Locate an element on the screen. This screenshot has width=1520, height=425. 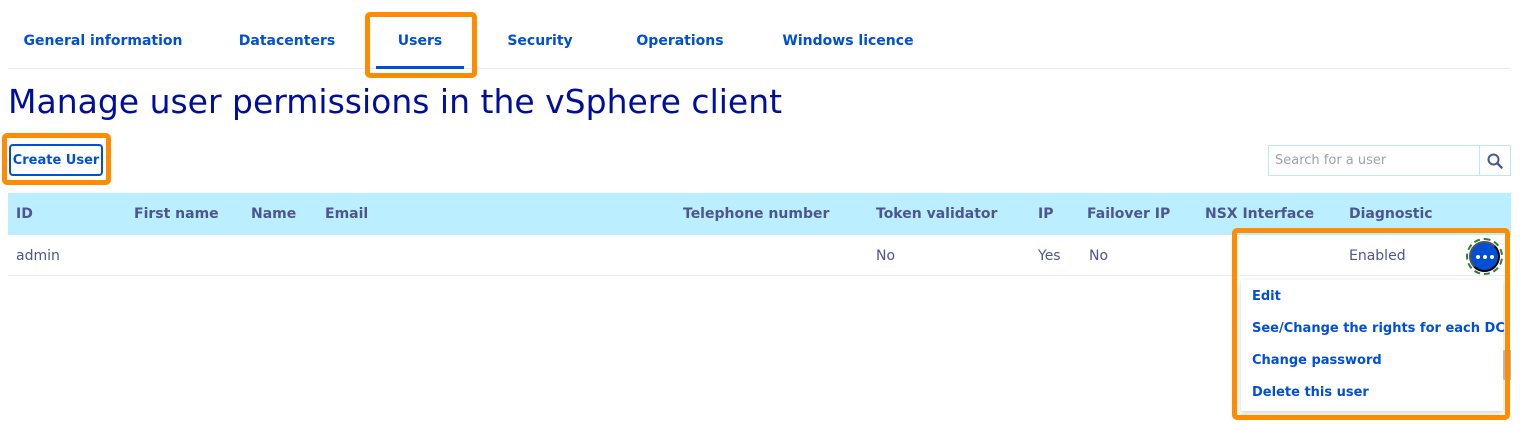
column-header-first-name: First name is located at coordinates (176, 214).